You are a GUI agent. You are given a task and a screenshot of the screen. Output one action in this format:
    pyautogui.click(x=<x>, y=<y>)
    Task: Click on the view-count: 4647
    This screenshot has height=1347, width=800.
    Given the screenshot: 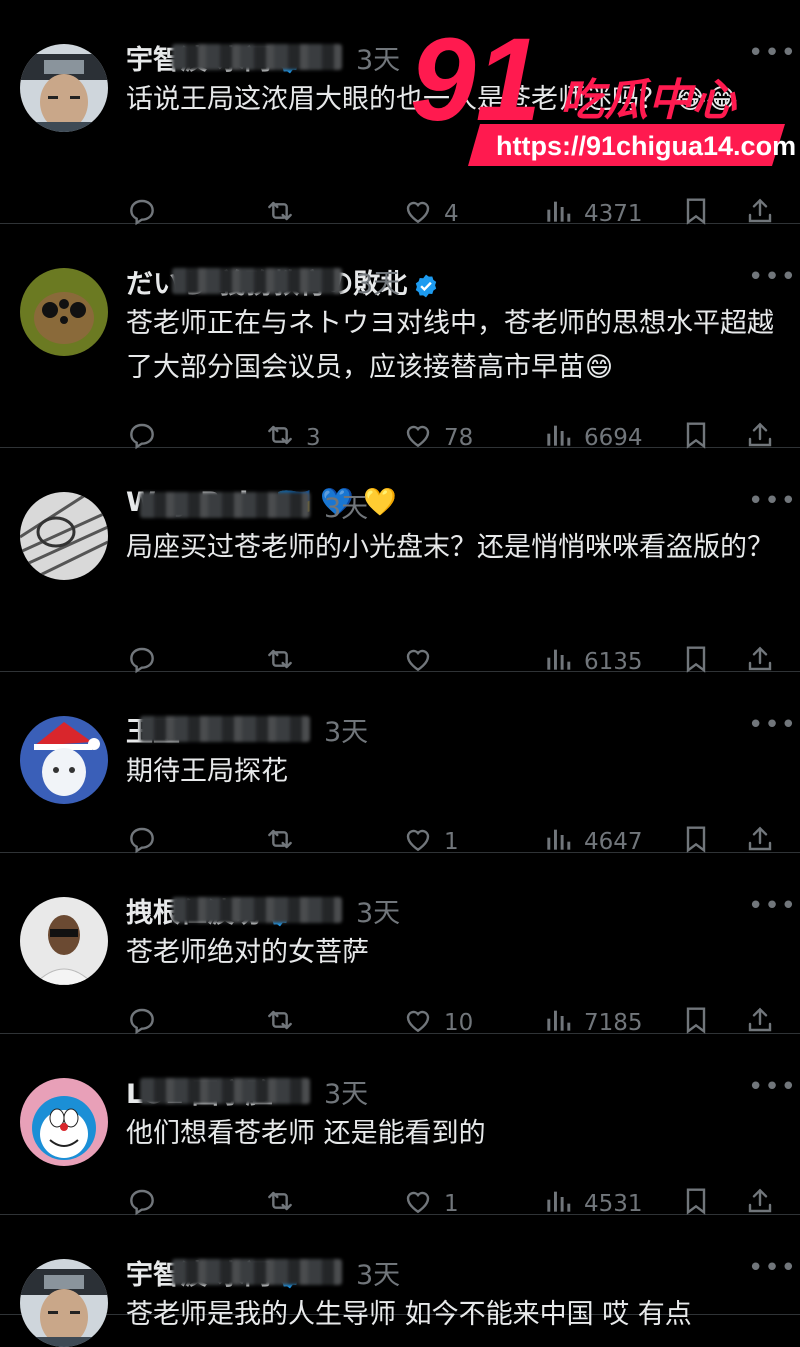 What is the action you would take?
    pyautogui.click(x=613, y=842)
    